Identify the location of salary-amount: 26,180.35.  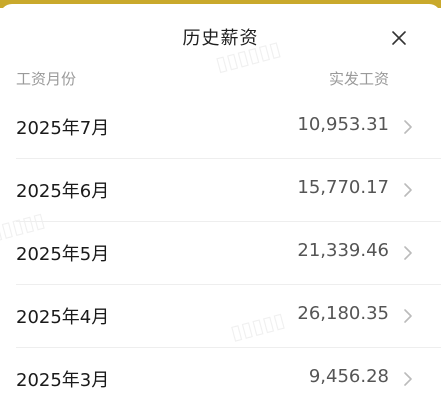
(343, 313).